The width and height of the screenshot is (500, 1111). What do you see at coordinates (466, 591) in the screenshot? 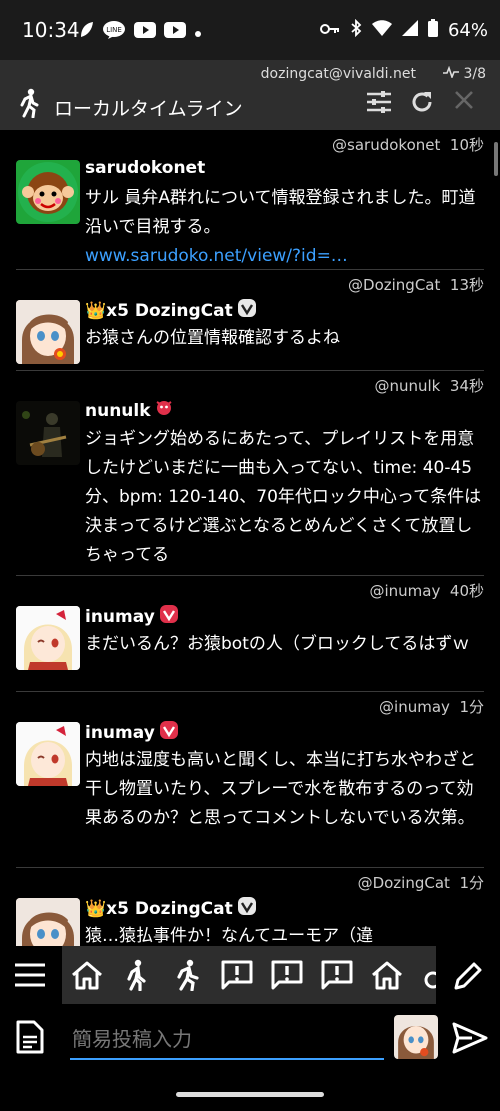
I see `post-time: 40秒` at bounding box center [466, 591].